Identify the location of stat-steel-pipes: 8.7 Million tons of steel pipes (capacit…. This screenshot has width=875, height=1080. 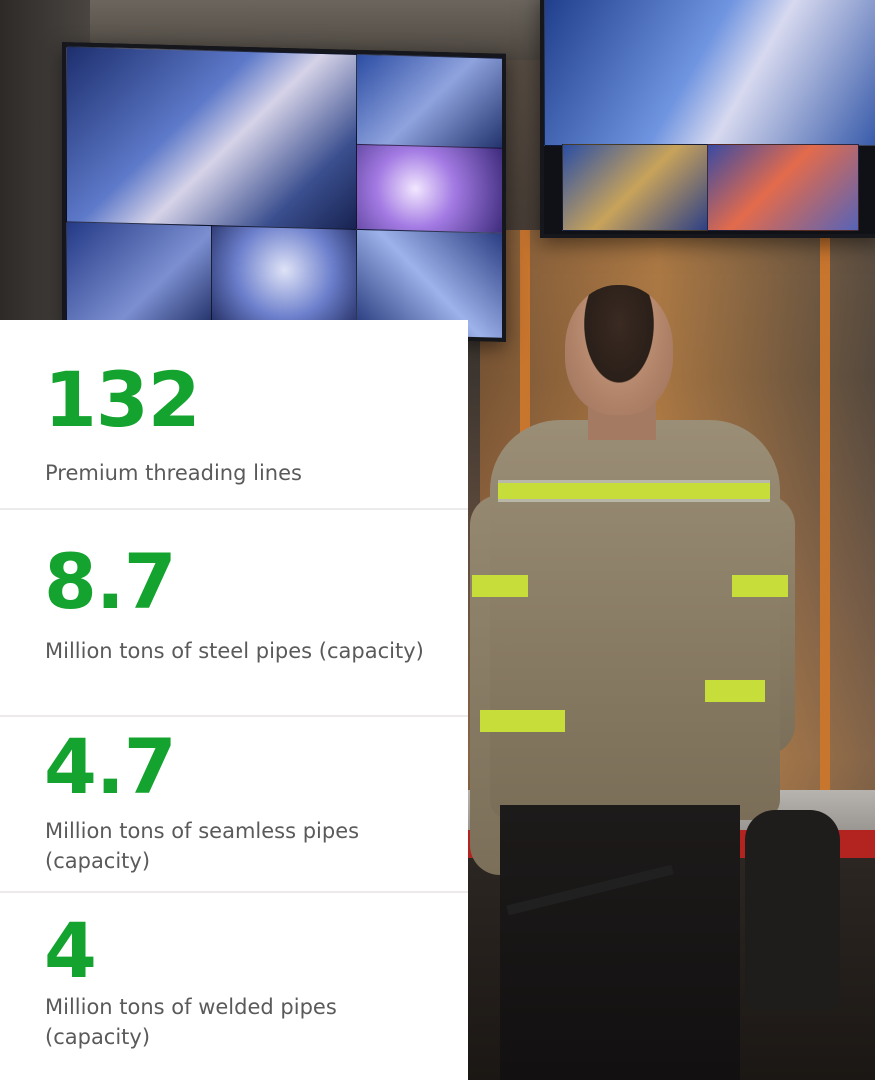
(234, 613).